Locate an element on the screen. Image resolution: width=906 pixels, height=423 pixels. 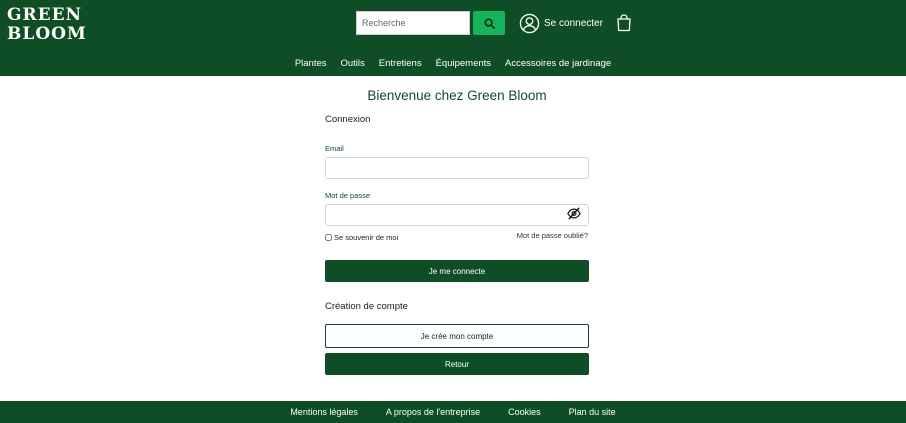
forgot-password-link: Mot de passe oublié? is located at coordinates (534, 235).